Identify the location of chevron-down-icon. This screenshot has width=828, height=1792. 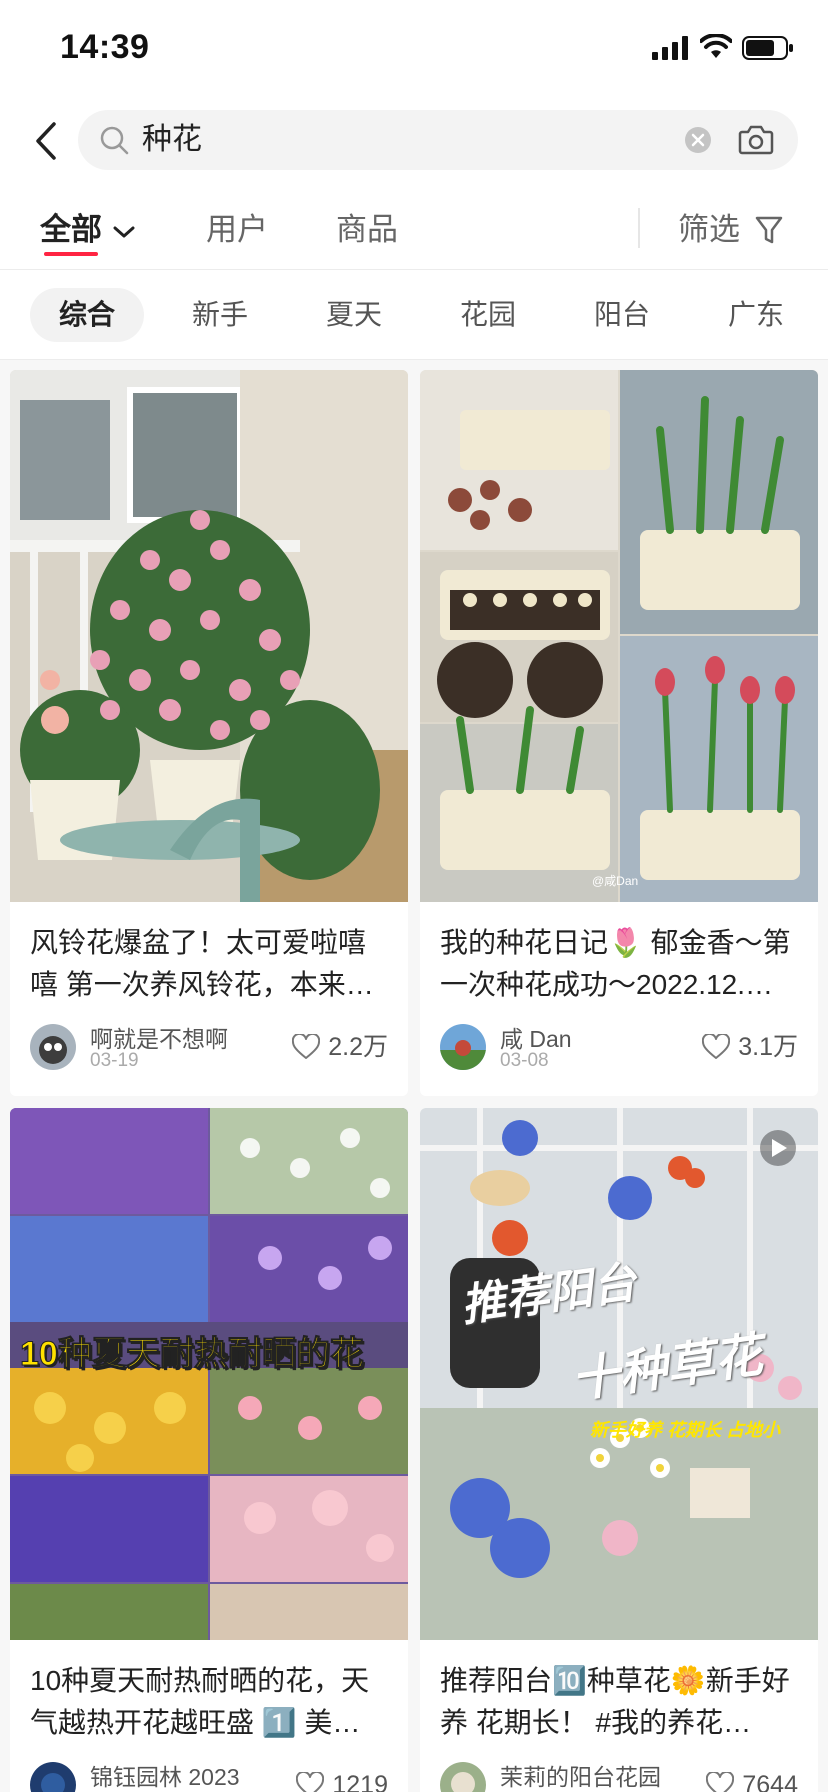
(124, 232).